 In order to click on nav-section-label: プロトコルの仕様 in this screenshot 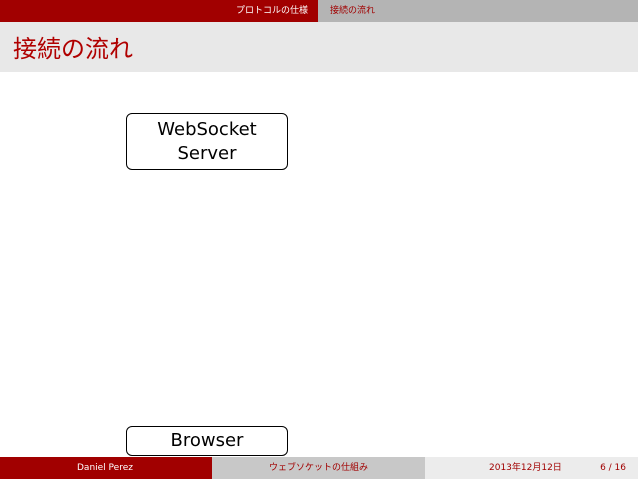, I will do `click(271, 11)`.